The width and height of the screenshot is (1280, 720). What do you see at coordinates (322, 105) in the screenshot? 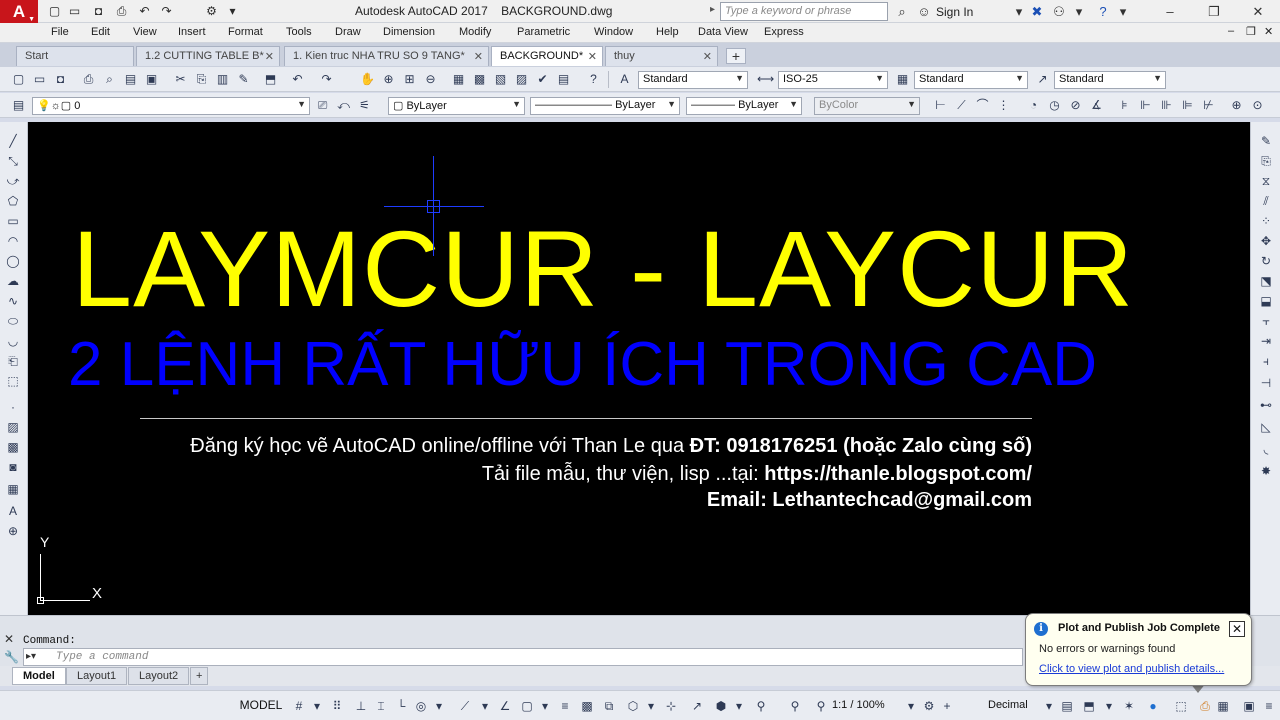
I see `make-current-layer-icon: ⎚` at bounding box center [322, 105].